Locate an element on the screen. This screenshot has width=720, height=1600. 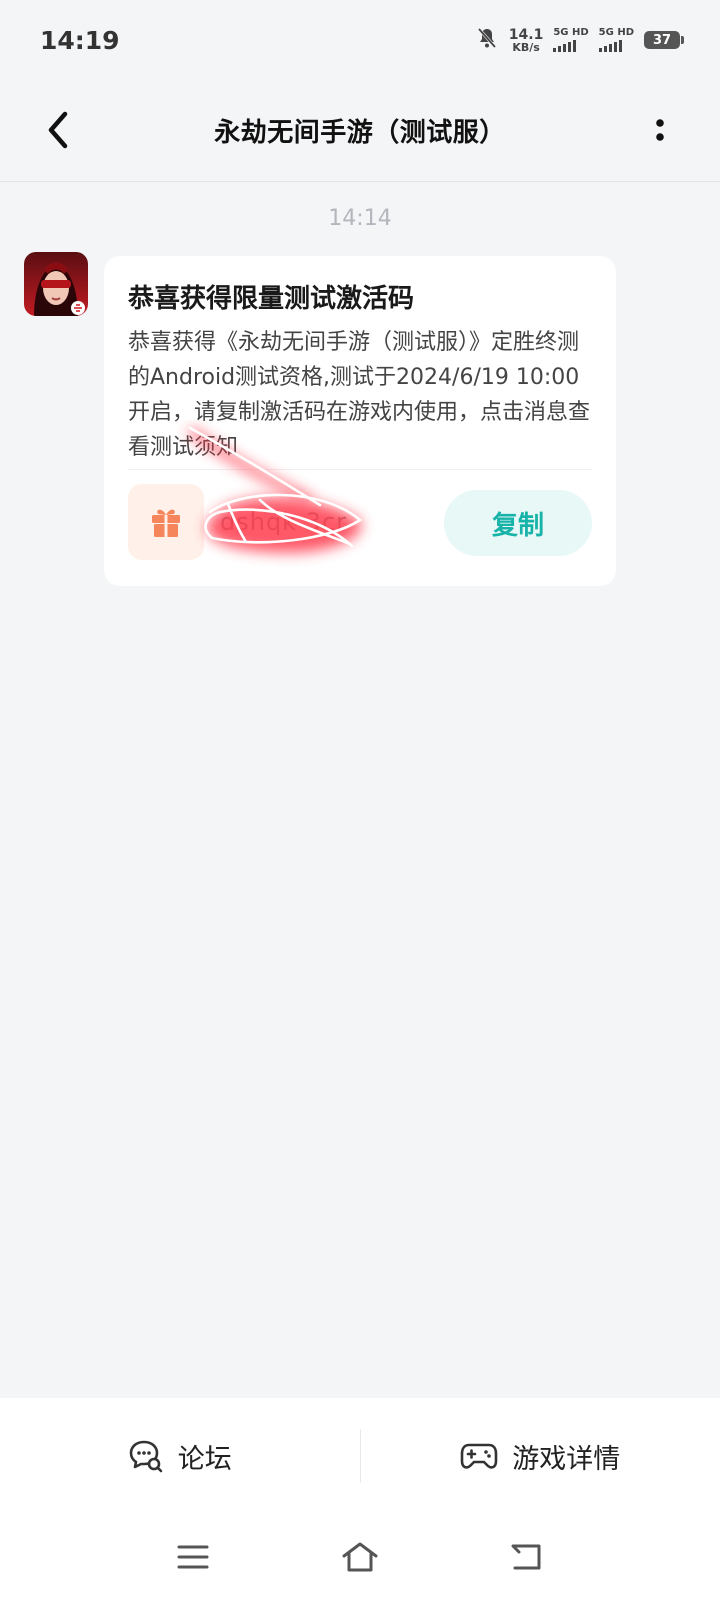
back-nav-button is located at coordinates (527, 1557).